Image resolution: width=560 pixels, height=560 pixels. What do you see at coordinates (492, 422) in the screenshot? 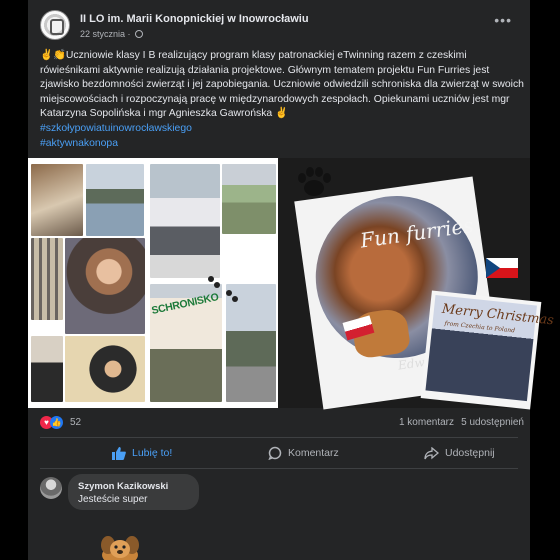
I see `share-count: 5 udostępnień` at bounding box center [492, 422].